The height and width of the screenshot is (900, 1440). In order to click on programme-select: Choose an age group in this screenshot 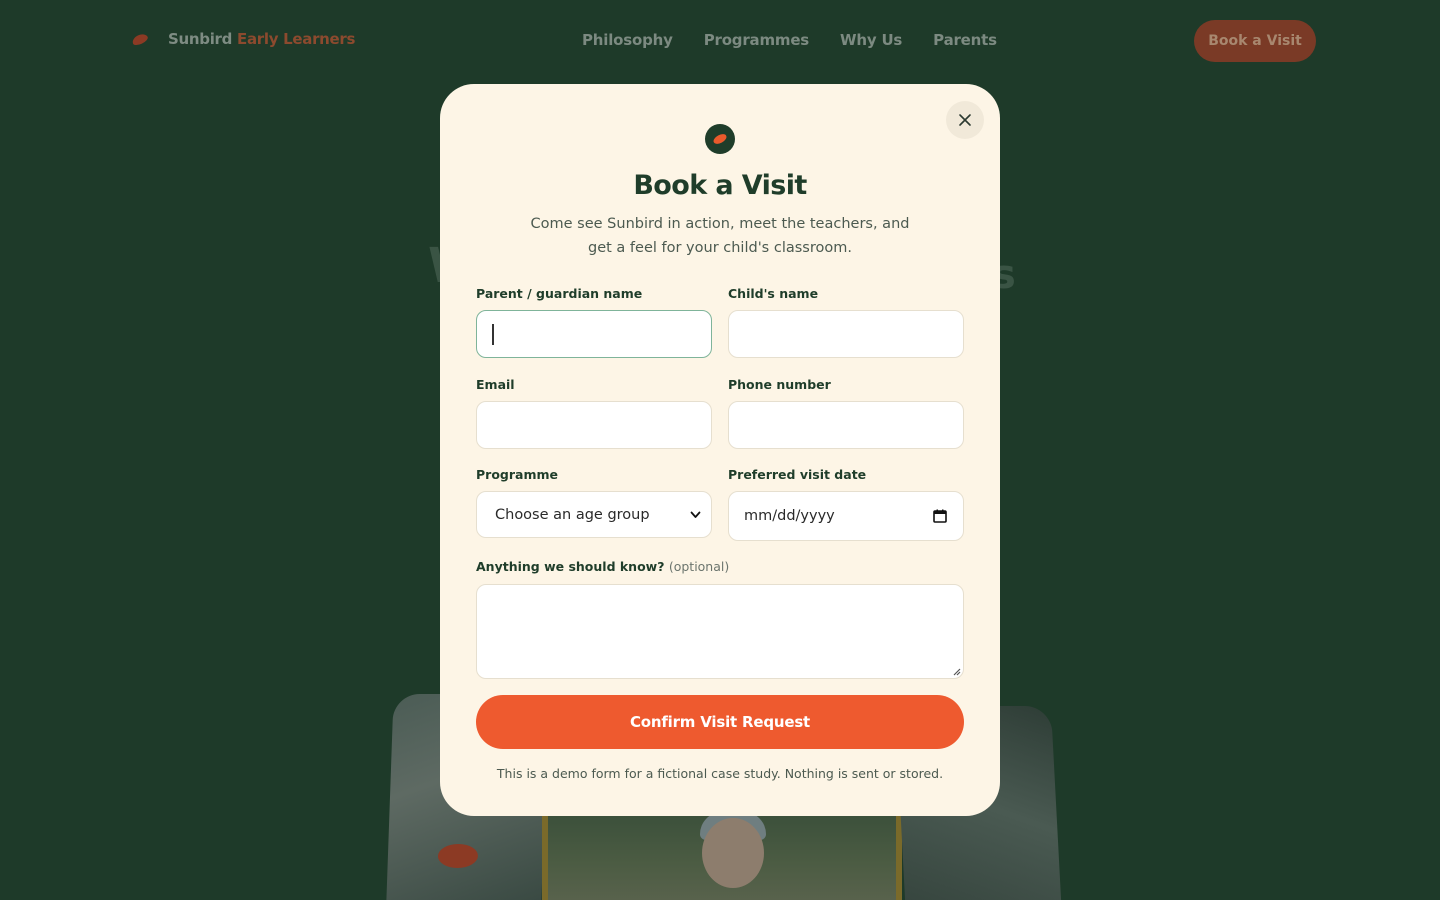, I will do `click(594, 514)`.